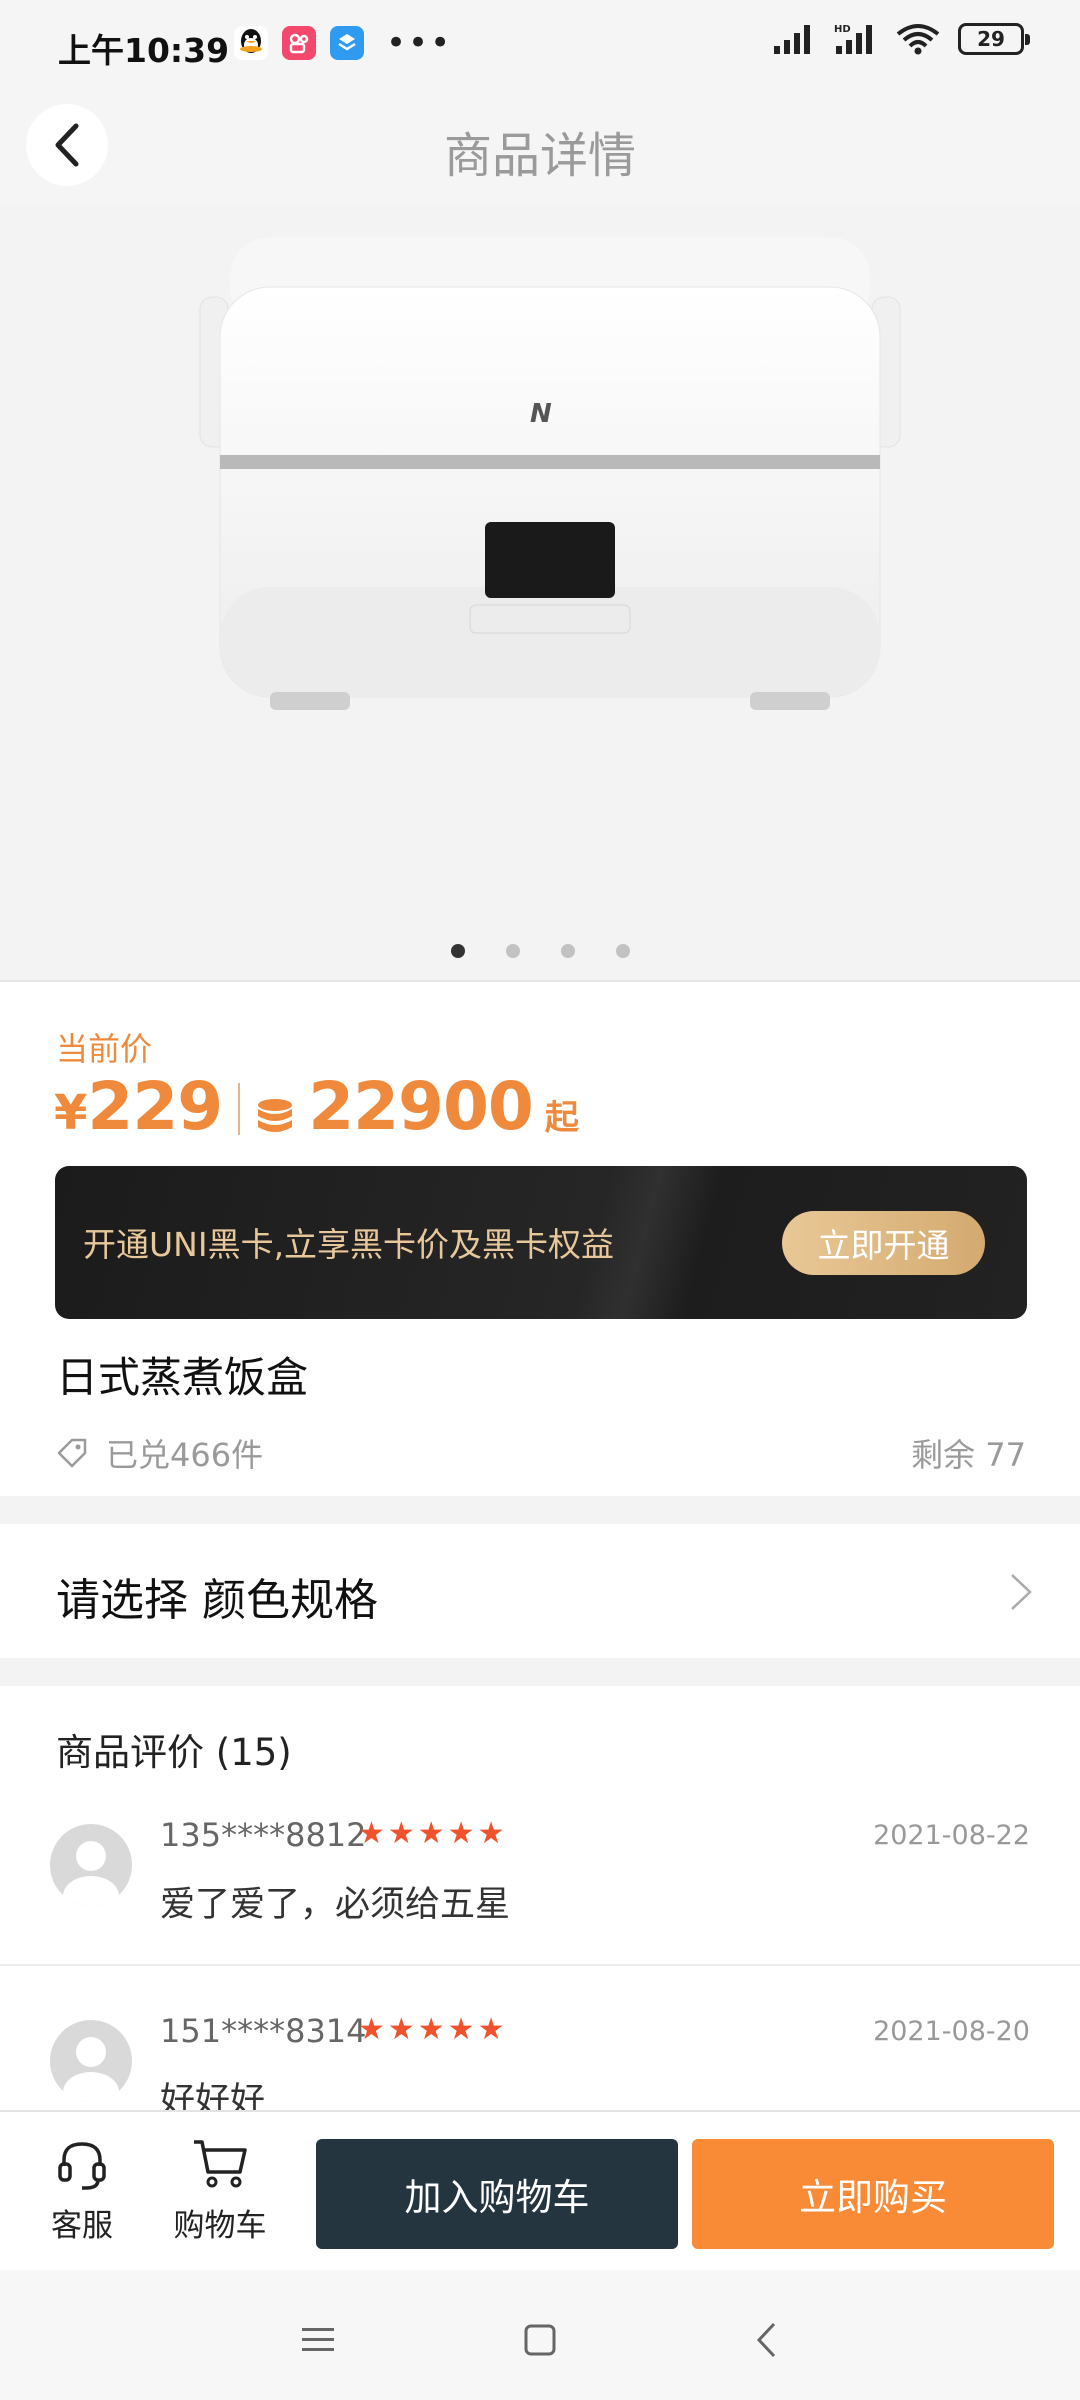  I want to click on review-date: 2021-08-20, so click(951, 2031).